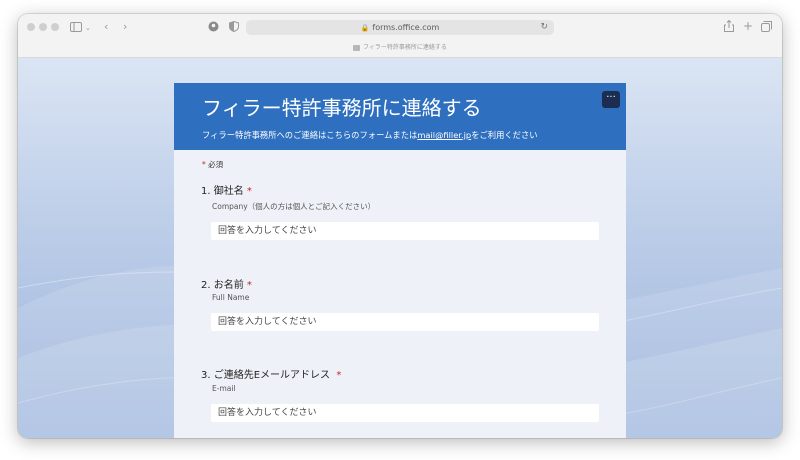 This screenshot has height=460, width=800. What do you see at coordinates (748, 26) in the screenshot?
I see `new-tab-icon: +` at bounding box center [748, 26].